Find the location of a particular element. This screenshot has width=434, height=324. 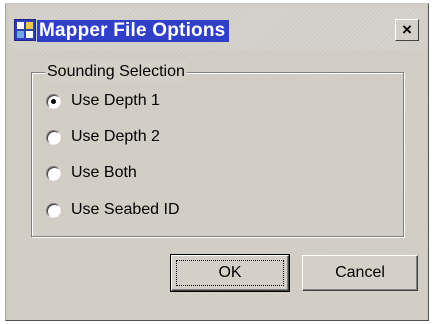

title-bar: Mapper File Options × is located at coordinates (217, 28).